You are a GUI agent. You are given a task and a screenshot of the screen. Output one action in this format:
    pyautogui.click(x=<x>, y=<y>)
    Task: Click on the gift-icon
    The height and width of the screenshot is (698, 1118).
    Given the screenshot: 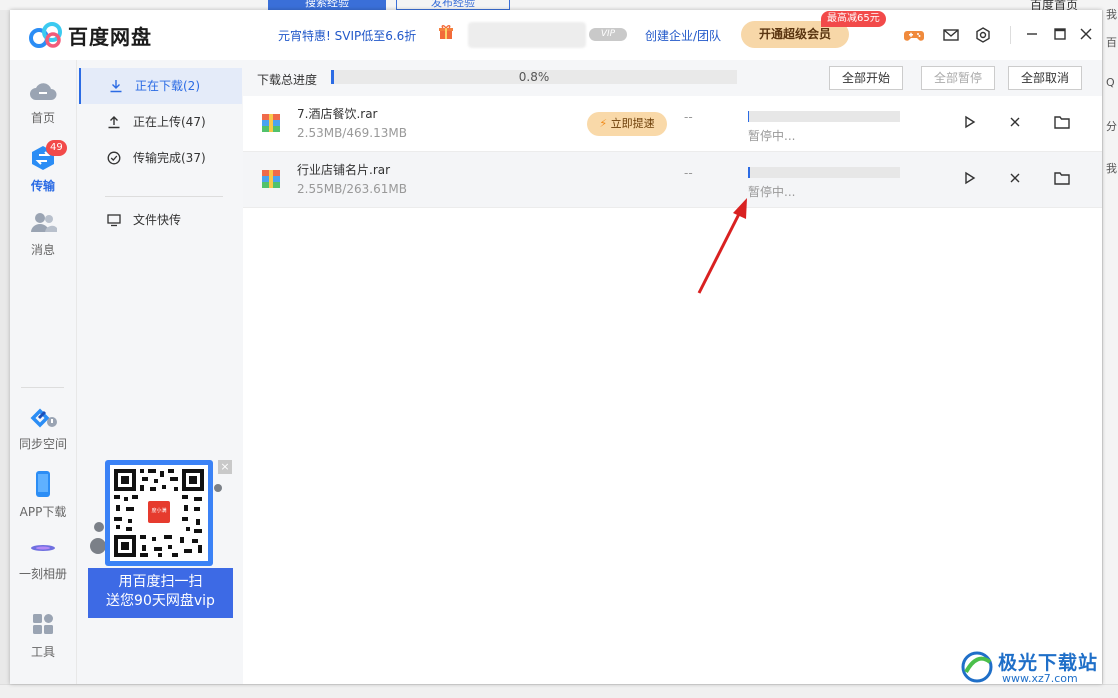 What is the action you would take?
    pyautogui.click(x=446, y=32)
    